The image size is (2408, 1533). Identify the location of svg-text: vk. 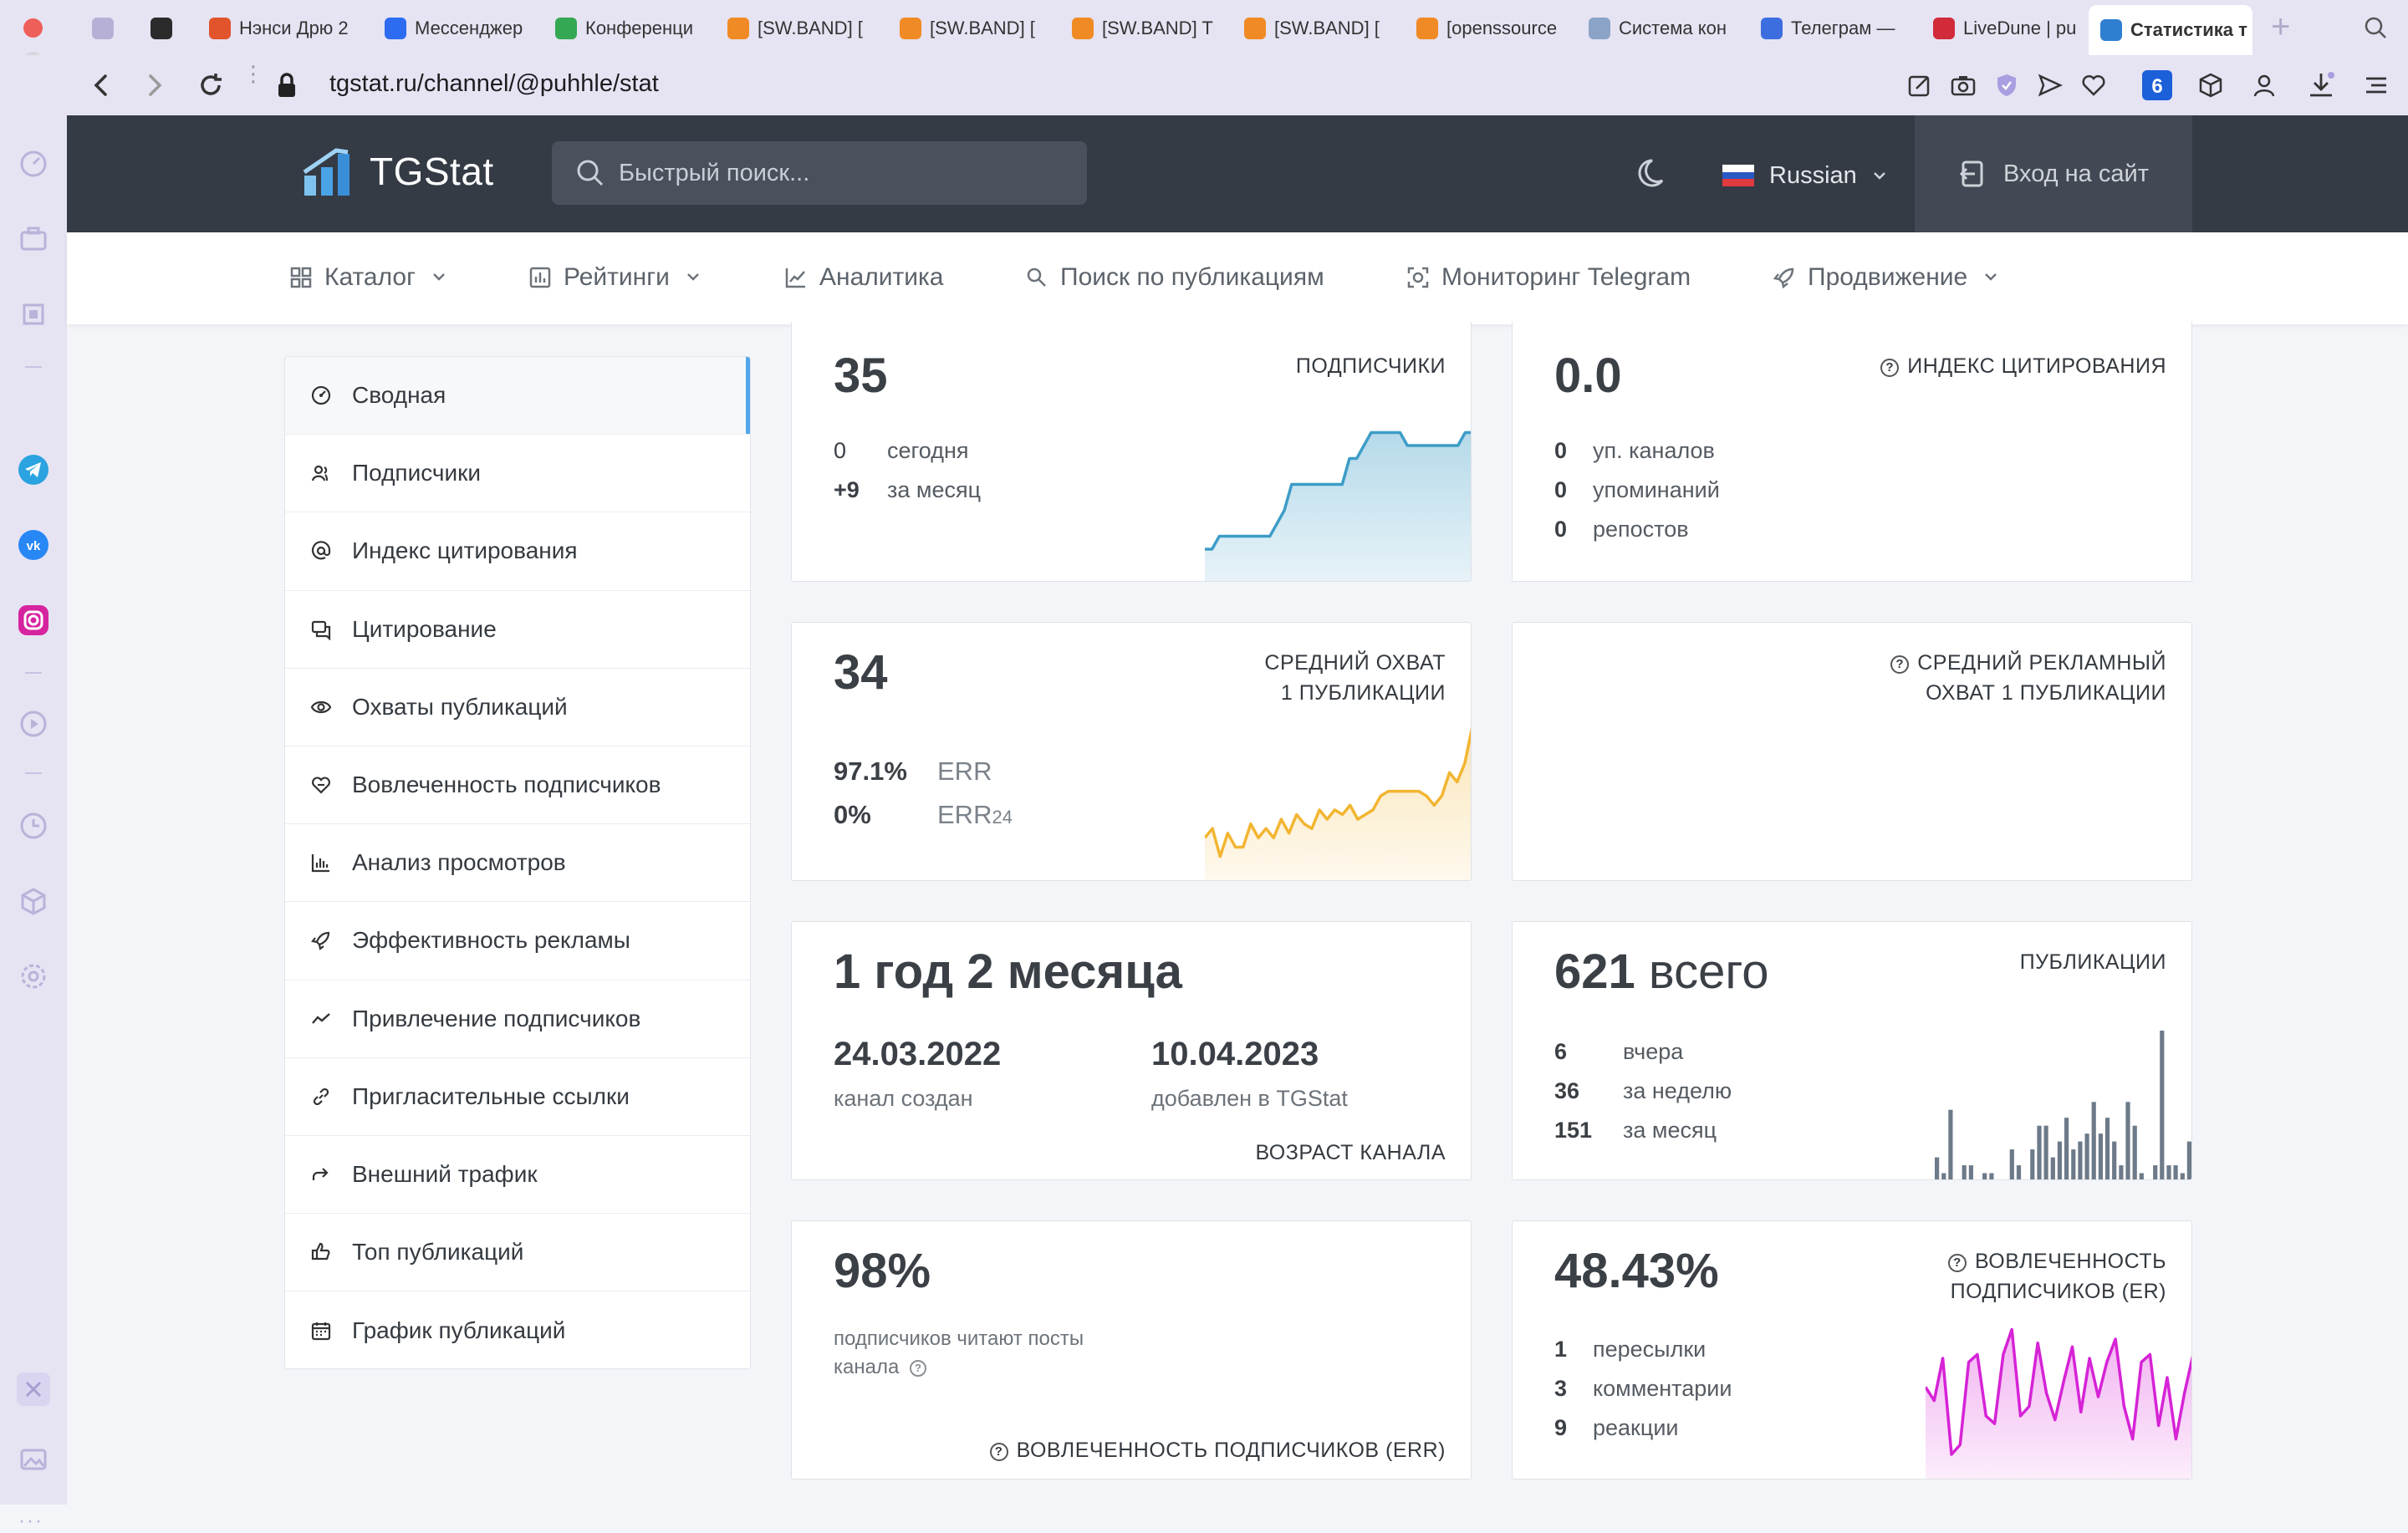
(34, 546).